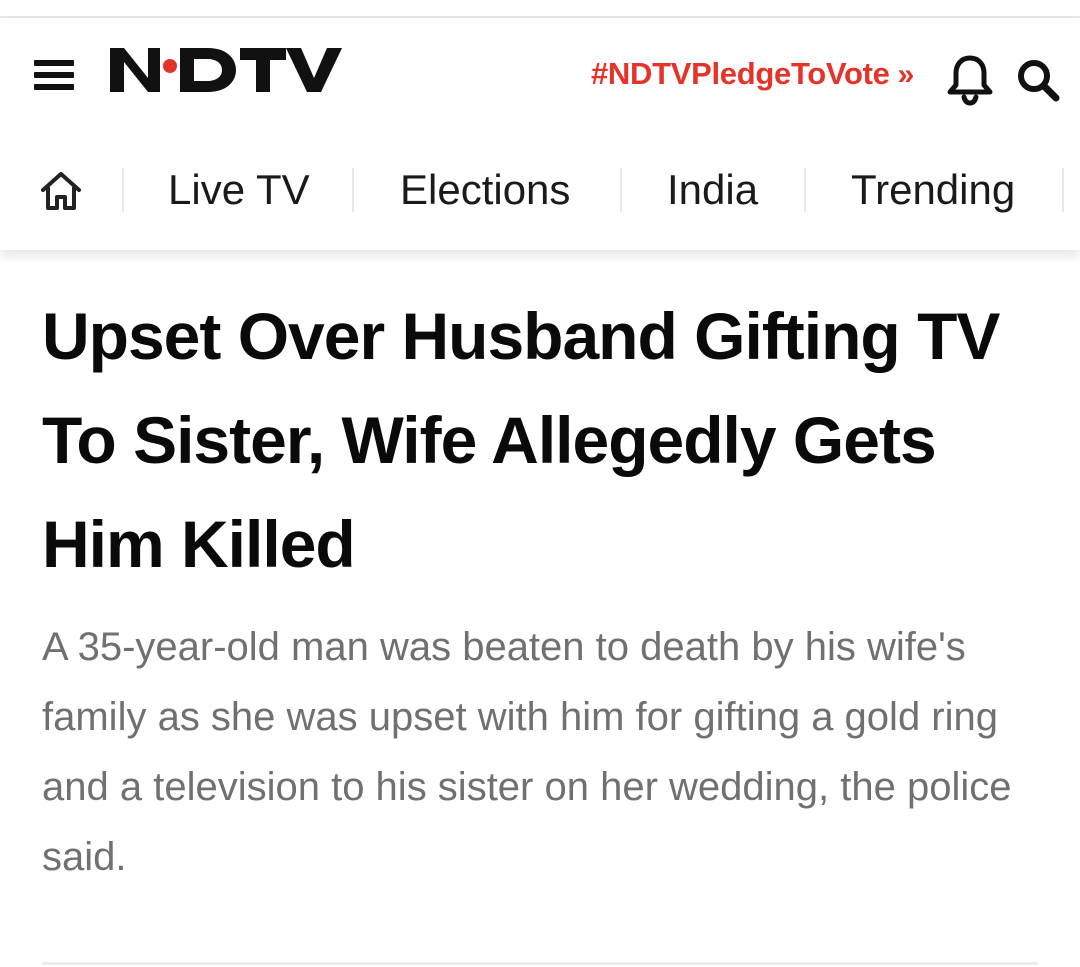  Describe the element at coordinates (55, 75) in the screenshot. I see `hamburger-menu-icon` at that location.